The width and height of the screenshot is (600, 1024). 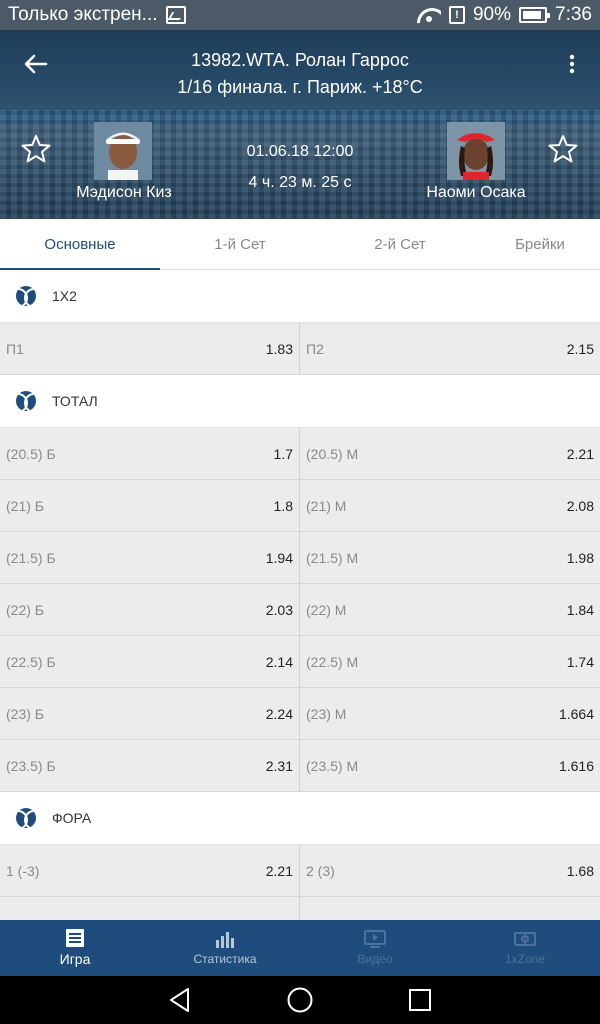 I want to click on odds-cell: (23) Б 2.24, so click(x=150, y=713).